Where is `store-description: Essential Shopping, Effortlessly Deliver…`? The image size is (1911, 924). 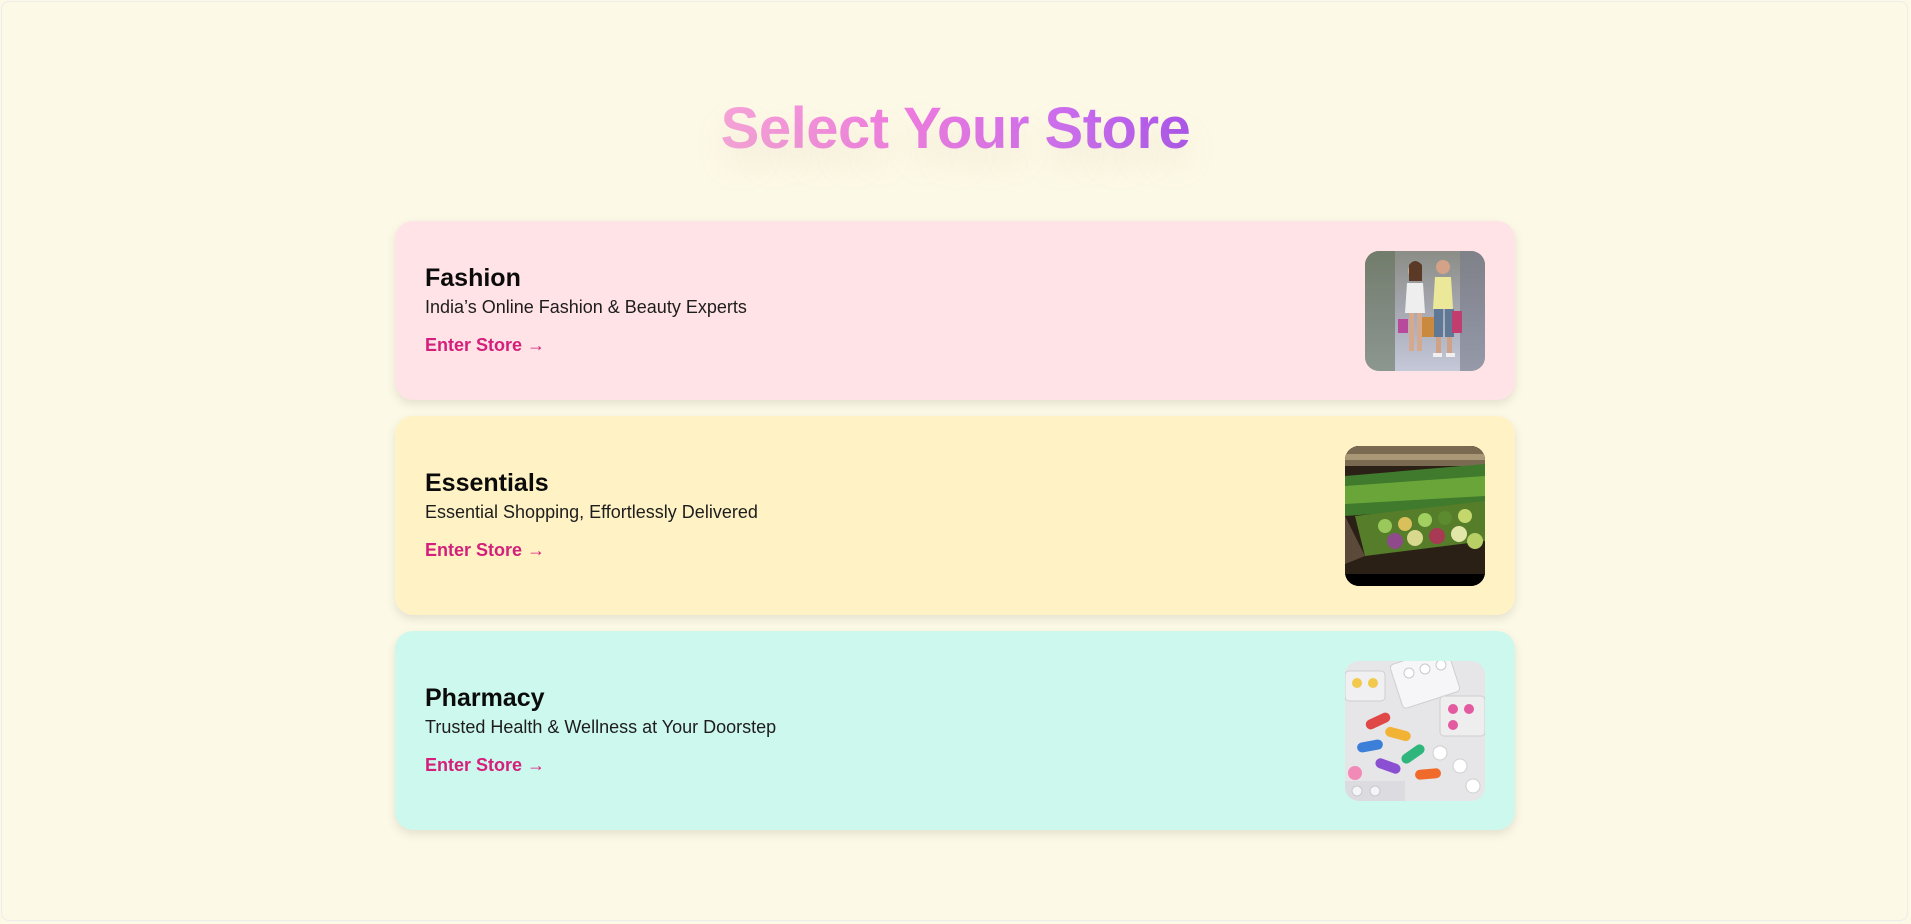 store-description: Essential Shopping, Effortlessly Deliver… is located at coordinates (591, 512).